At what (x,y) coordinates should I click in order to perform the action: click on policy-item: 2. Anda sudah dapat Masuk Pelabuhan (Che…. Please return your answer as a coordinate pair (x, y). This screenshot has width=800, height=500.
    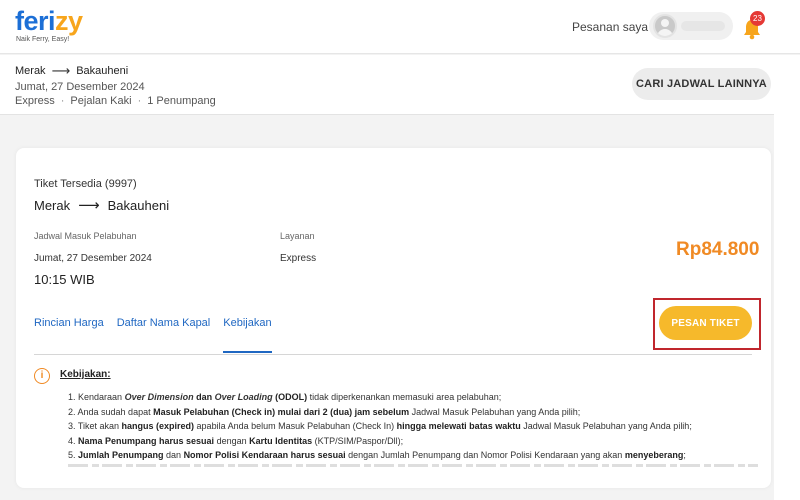
    Looking at the image, I should click on (324, 411).